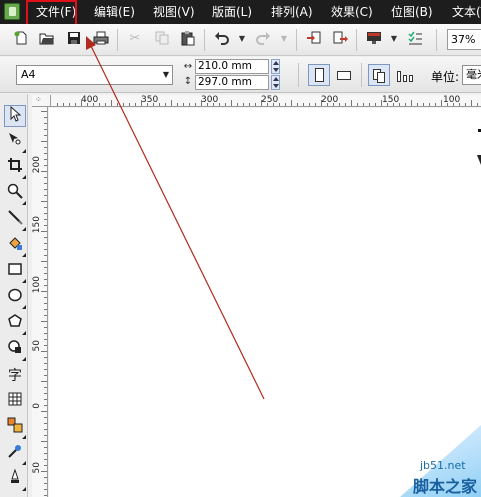 The width and height of the screenshot is (481, 497). What do you see at coordinates (37, 346) in the screenshot?
I see `ruler-label: 50` at bounding box center [37, 346].